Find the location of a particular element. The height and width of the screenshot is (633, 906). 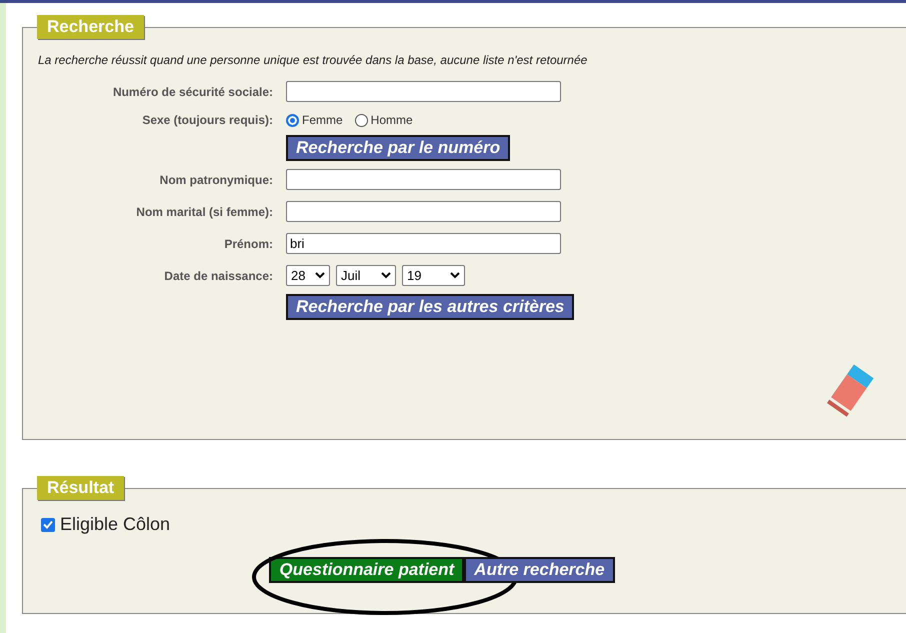

field-label: Sexe (toujours requis): is located at coordinates (207, 120).